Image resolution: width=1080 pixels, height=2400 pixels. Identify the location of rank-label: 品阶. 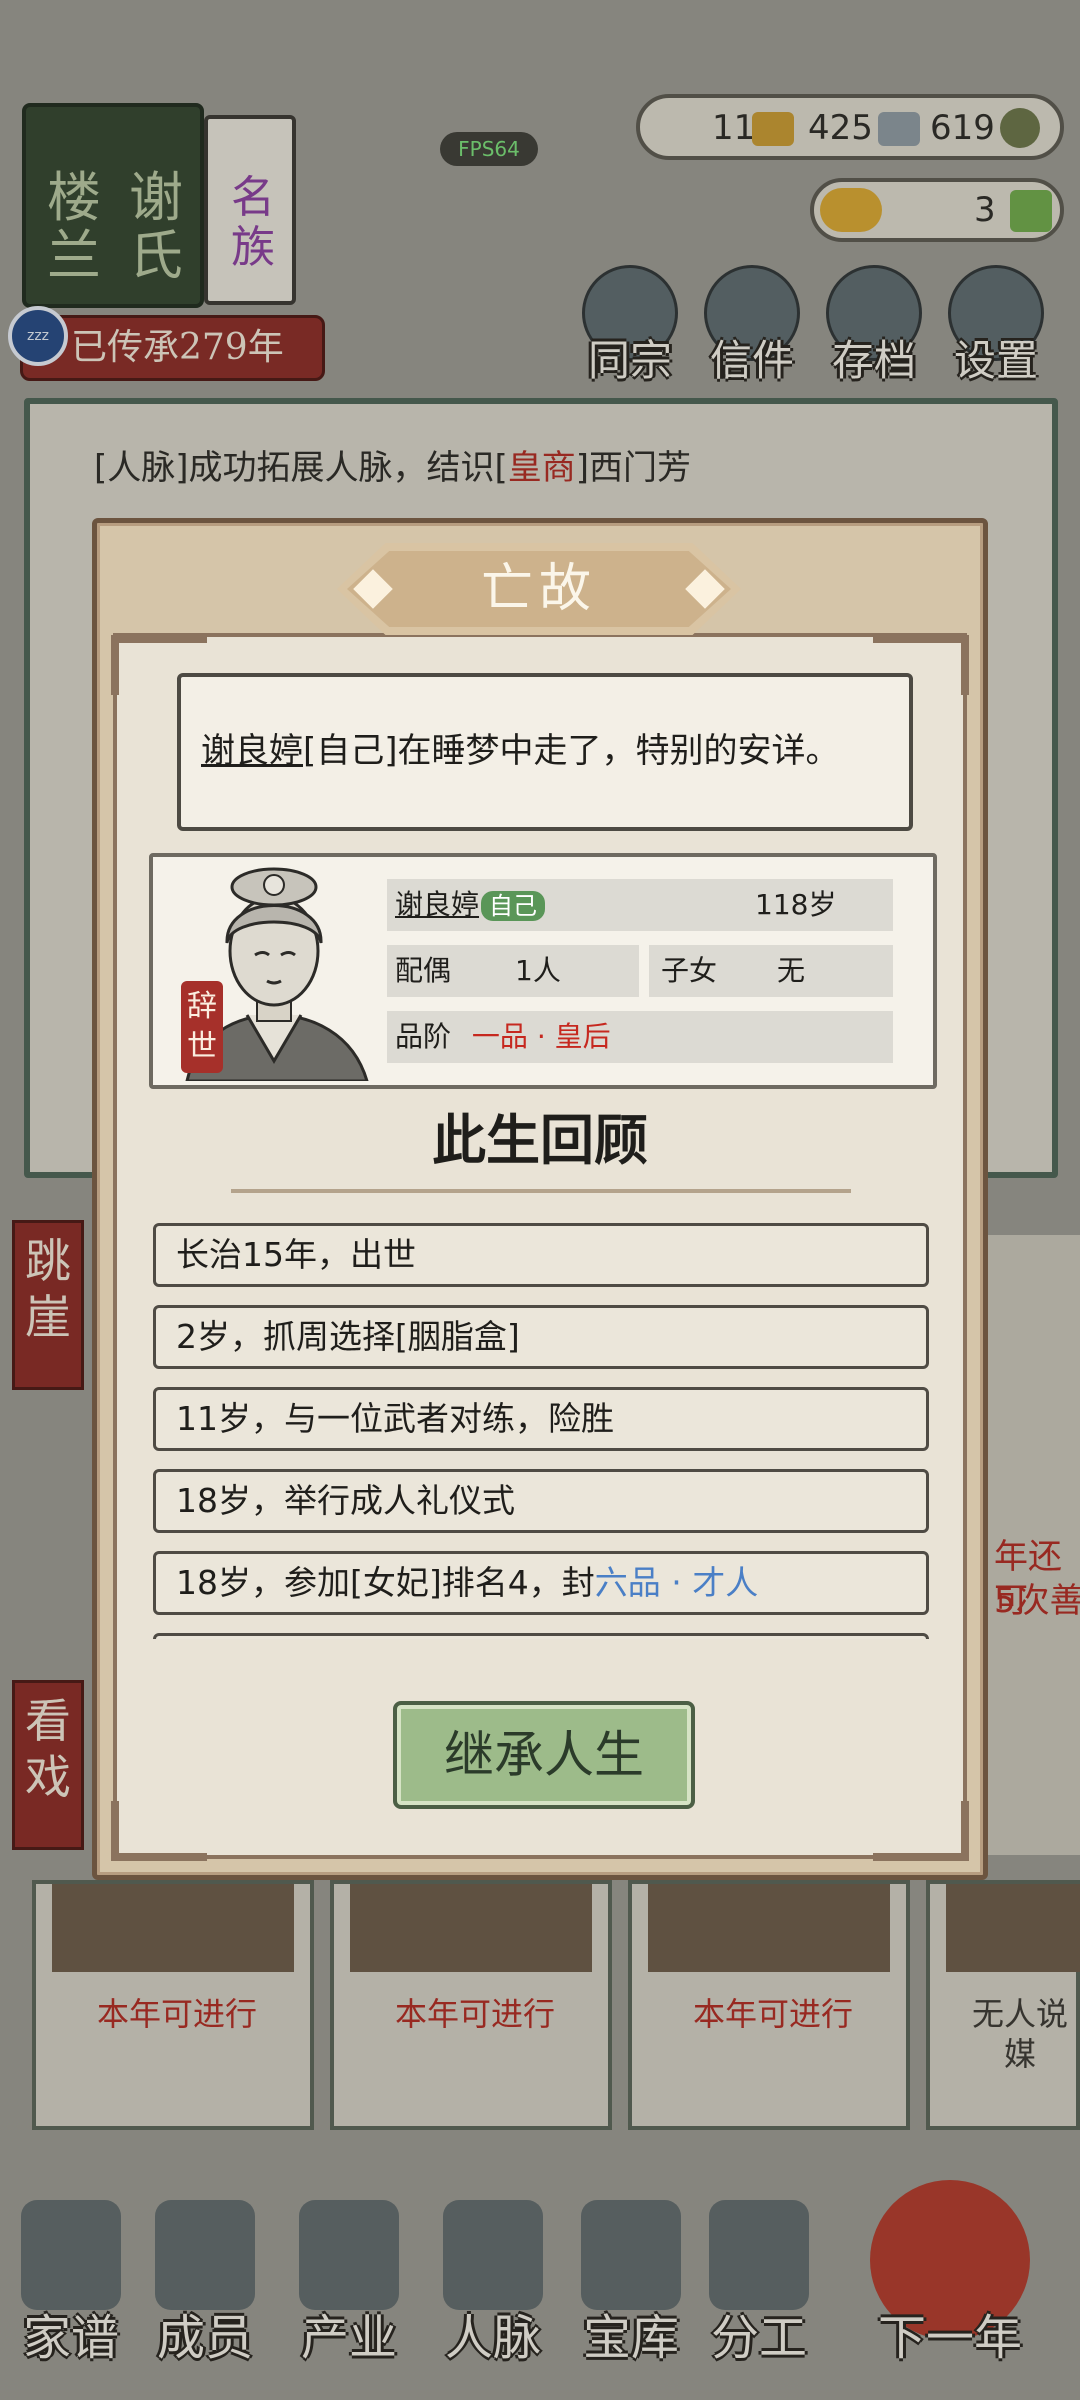
(423, 1036).